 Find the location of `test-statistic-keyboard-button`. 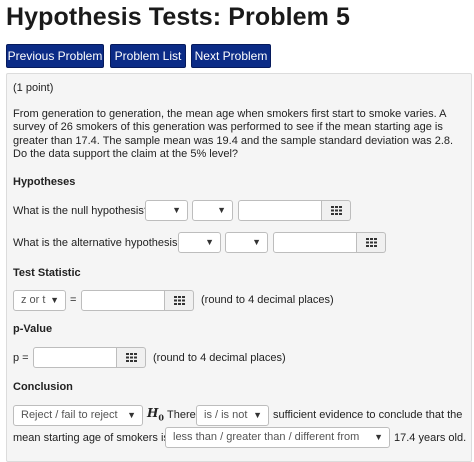

test-statistic-keyboard-button is located at coordinates (179, 300).